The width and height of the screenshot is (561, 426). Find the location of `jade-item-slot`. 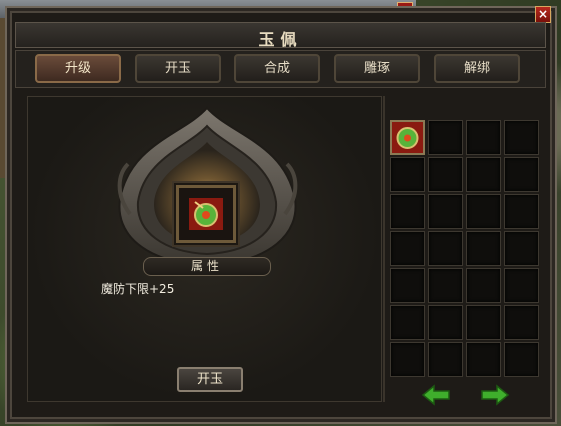

jade-item-slot is located at coordinates (206, 214).